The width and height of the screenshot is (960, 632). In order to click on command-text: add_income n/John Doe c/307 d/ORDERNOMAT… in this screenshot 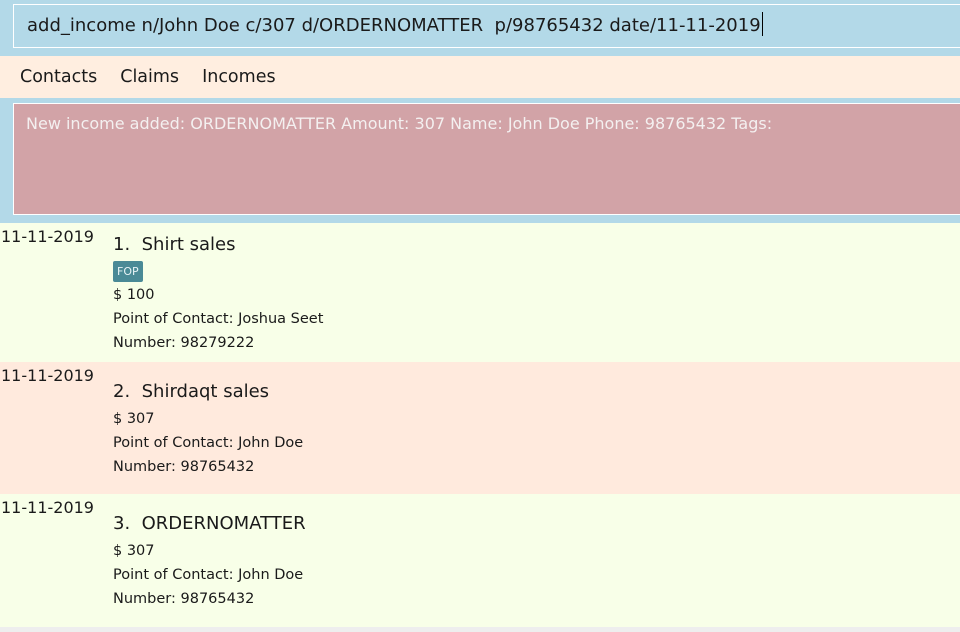, I will do `click(394, 25)`.